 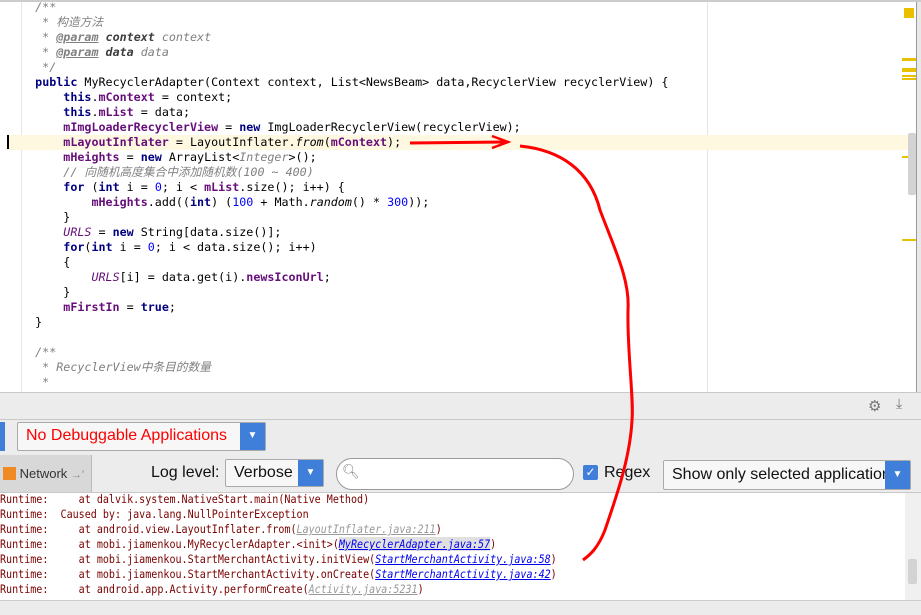 I want to click on annotation-line, so click(x=457, y=142).